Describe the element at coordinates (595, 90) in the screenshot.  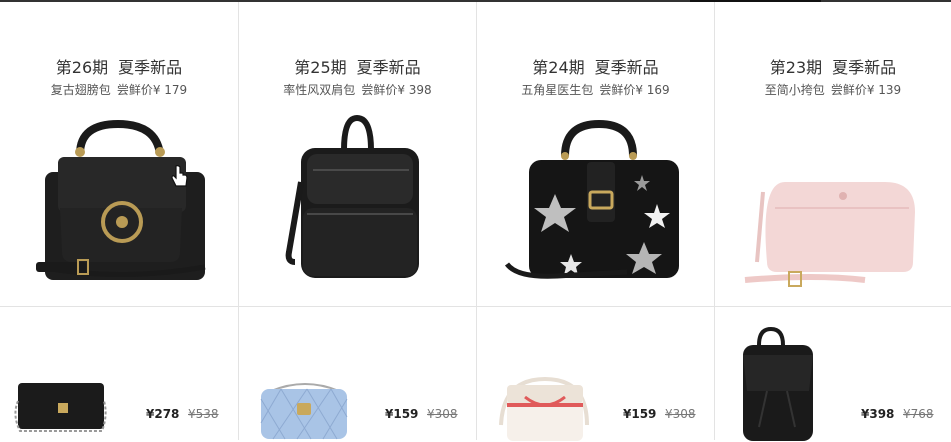
I see `card-subtitle: 五角星医生包 尝鲜价¥ 169` at that location.